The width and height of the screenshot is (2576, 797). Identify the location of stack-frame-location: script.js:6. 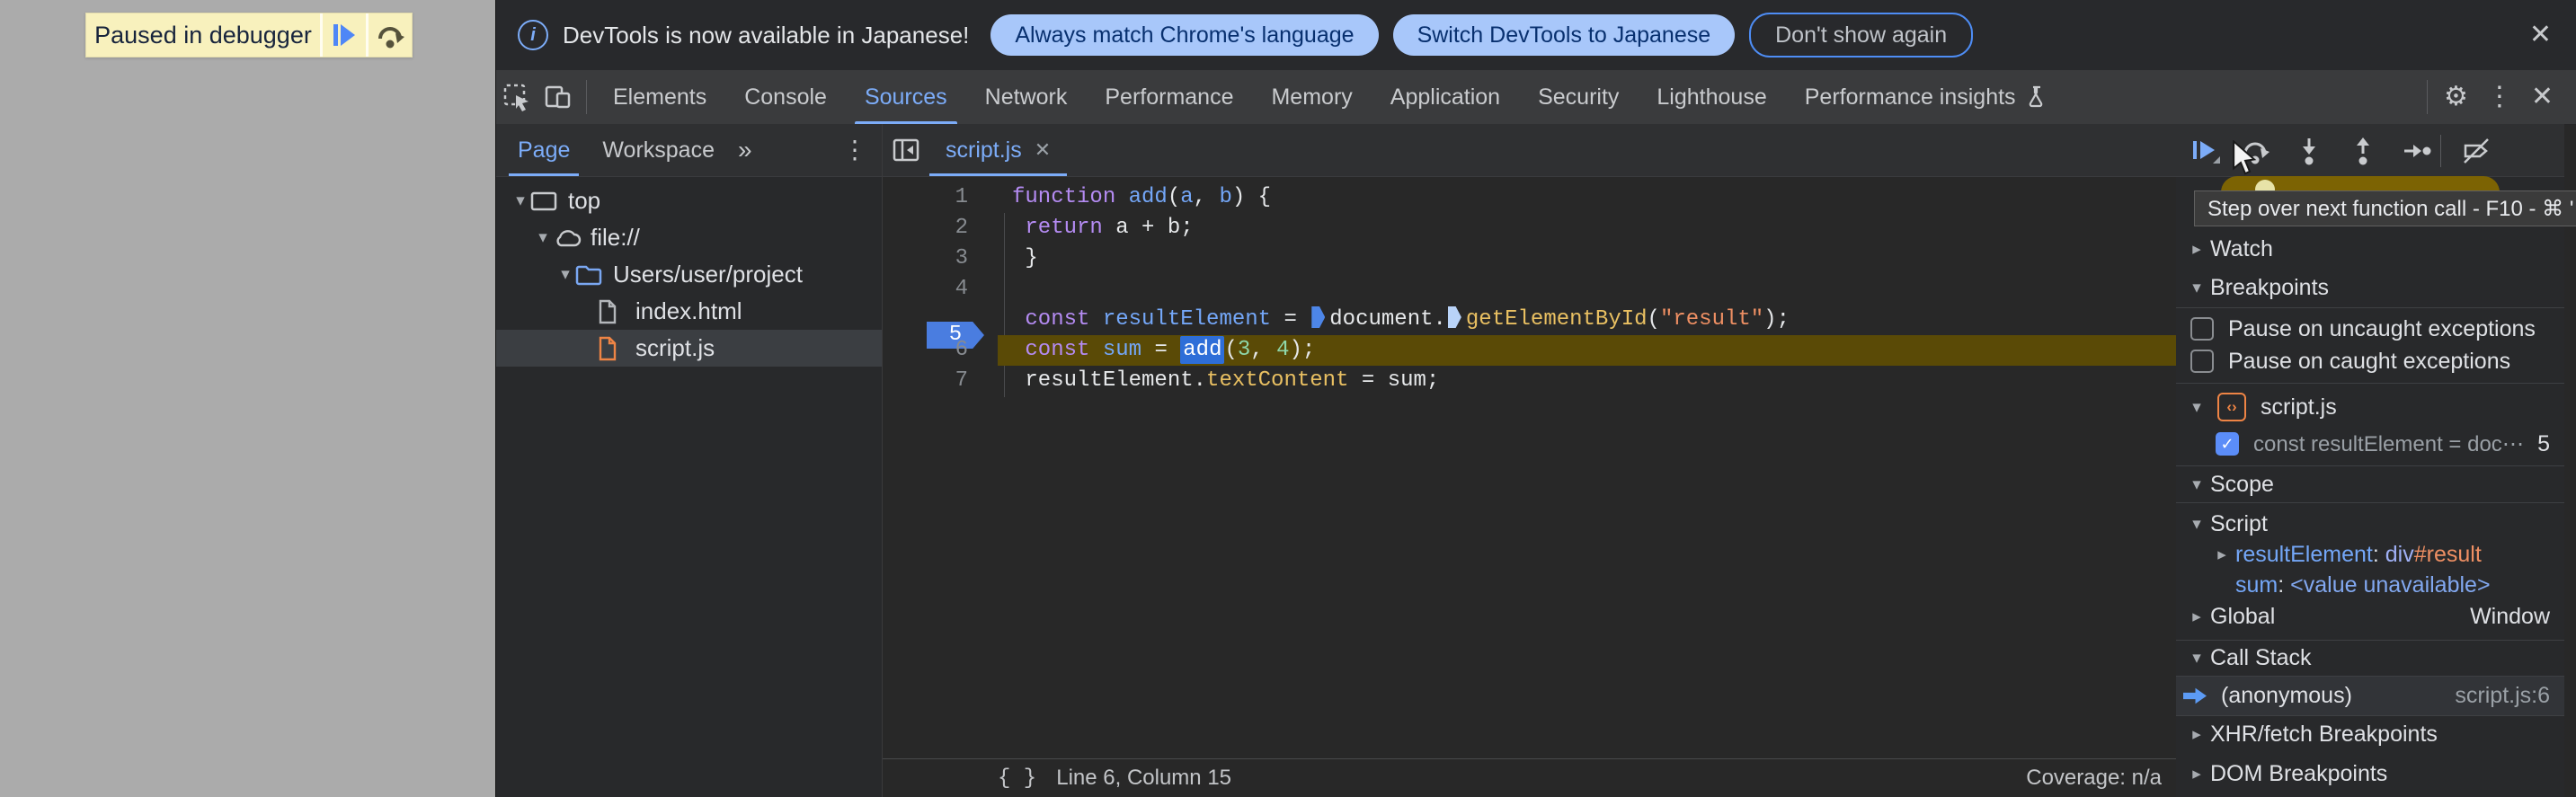
(2502, 695).